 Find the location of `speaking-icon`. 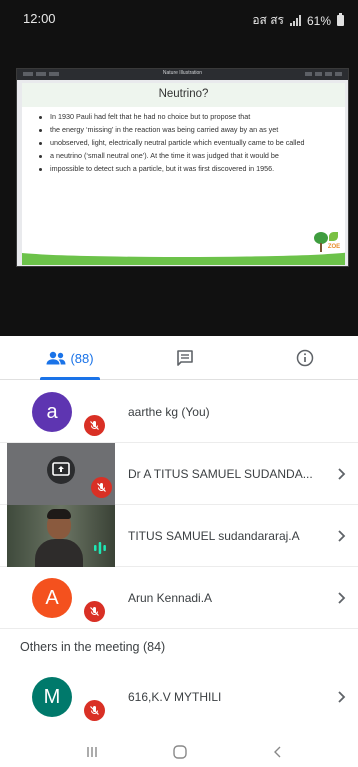

speaking-icon is located at coordinates (100, 548).